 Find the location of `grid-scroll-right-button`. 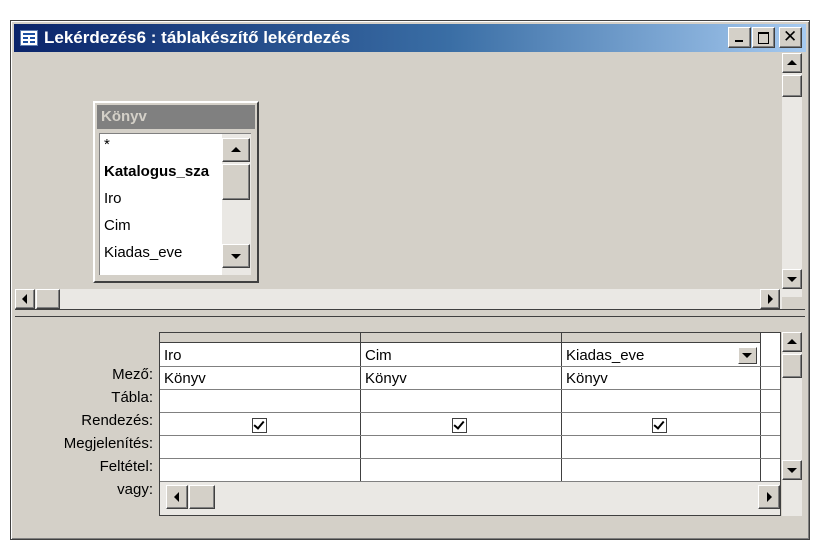

grid-scroll-right-button is located at coordinates (769, 497).